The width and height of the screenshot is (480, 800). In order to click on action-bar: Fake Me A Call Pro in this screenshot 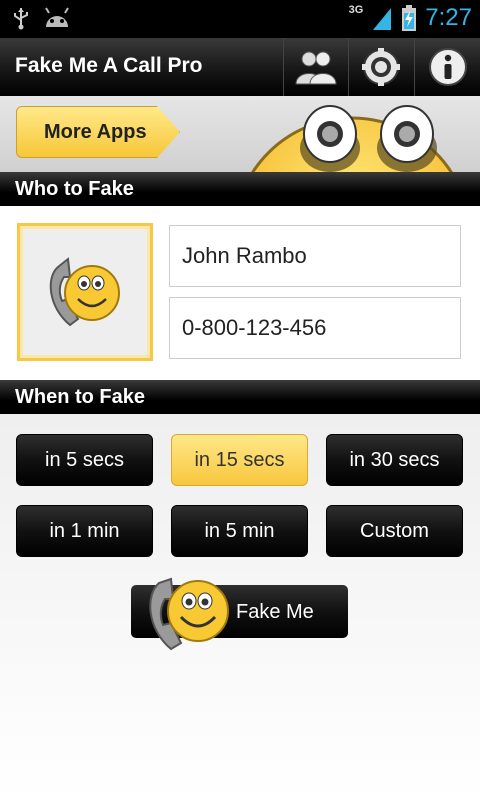, I will do `click(240, 67)`.